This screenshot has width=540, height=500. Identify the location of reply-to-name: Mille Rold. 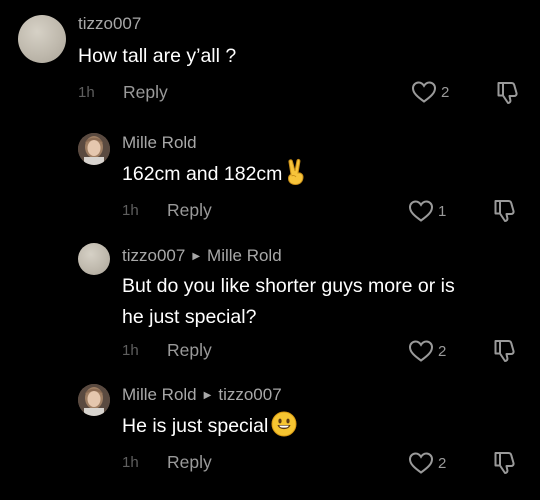
(244, 256).